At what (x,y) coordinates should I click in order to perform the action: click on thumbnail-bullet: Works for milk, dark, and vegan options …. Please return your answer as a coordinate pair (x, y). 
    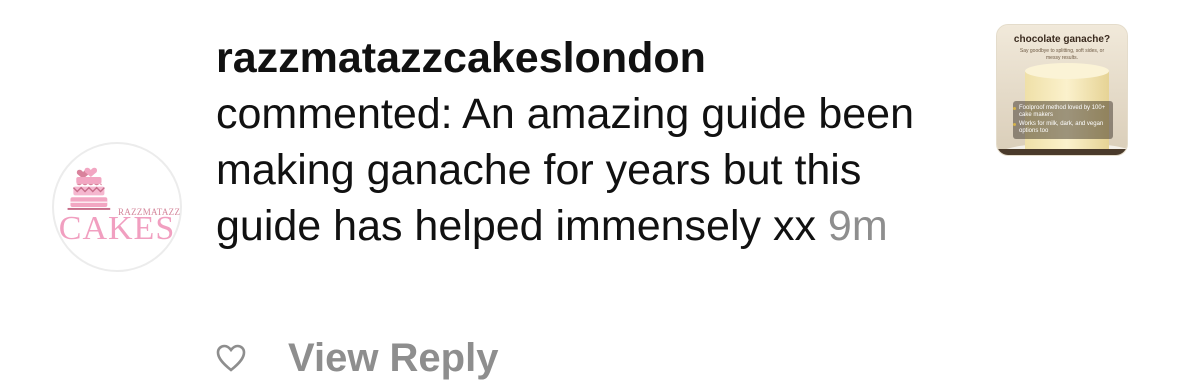
    Looking at the image, I should click on (1067, 128).